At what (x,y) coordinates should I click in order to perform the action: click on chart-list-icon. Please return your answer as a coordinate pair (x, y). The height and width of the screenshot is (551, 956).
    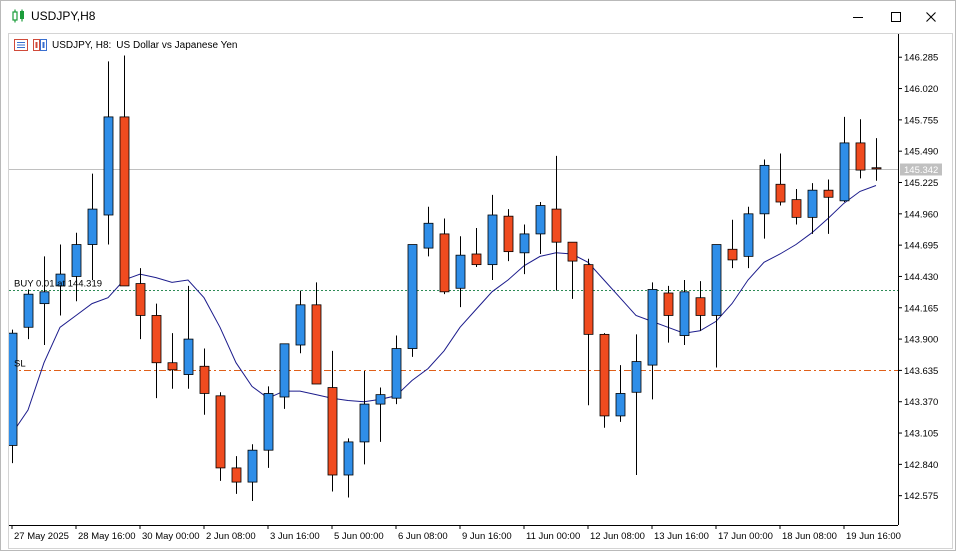
    Looking at the image, I should click on (21, 45).